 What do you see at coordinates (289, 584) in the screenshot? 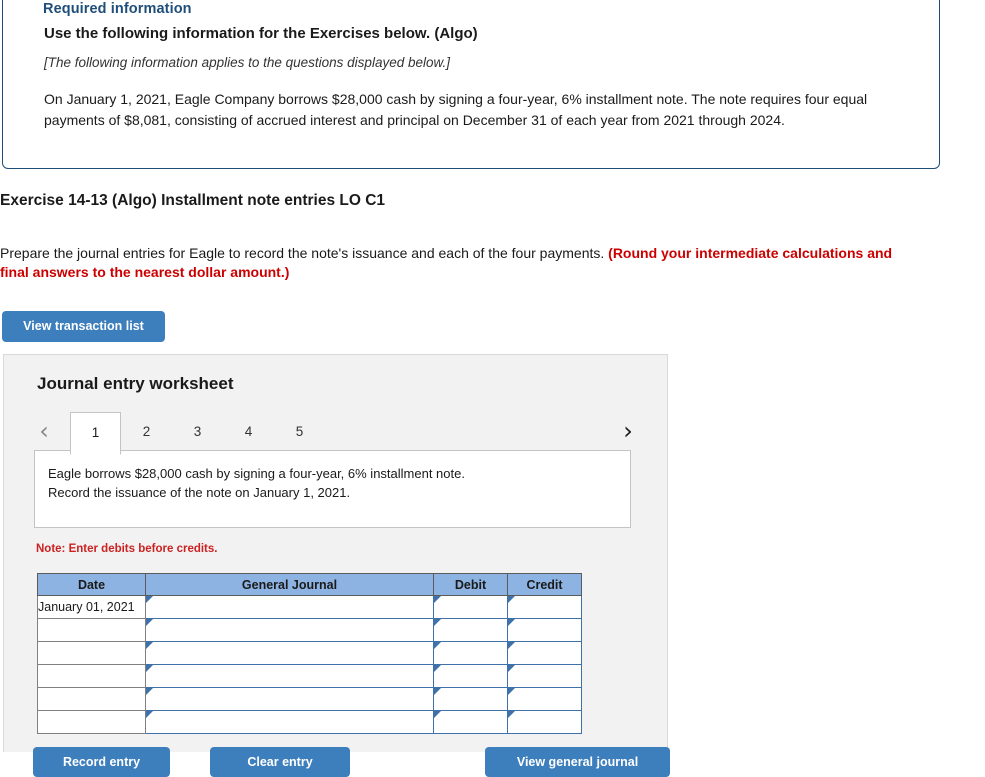
I see `column-header-general-journal: General Journal` at bounding box center [289, 584].